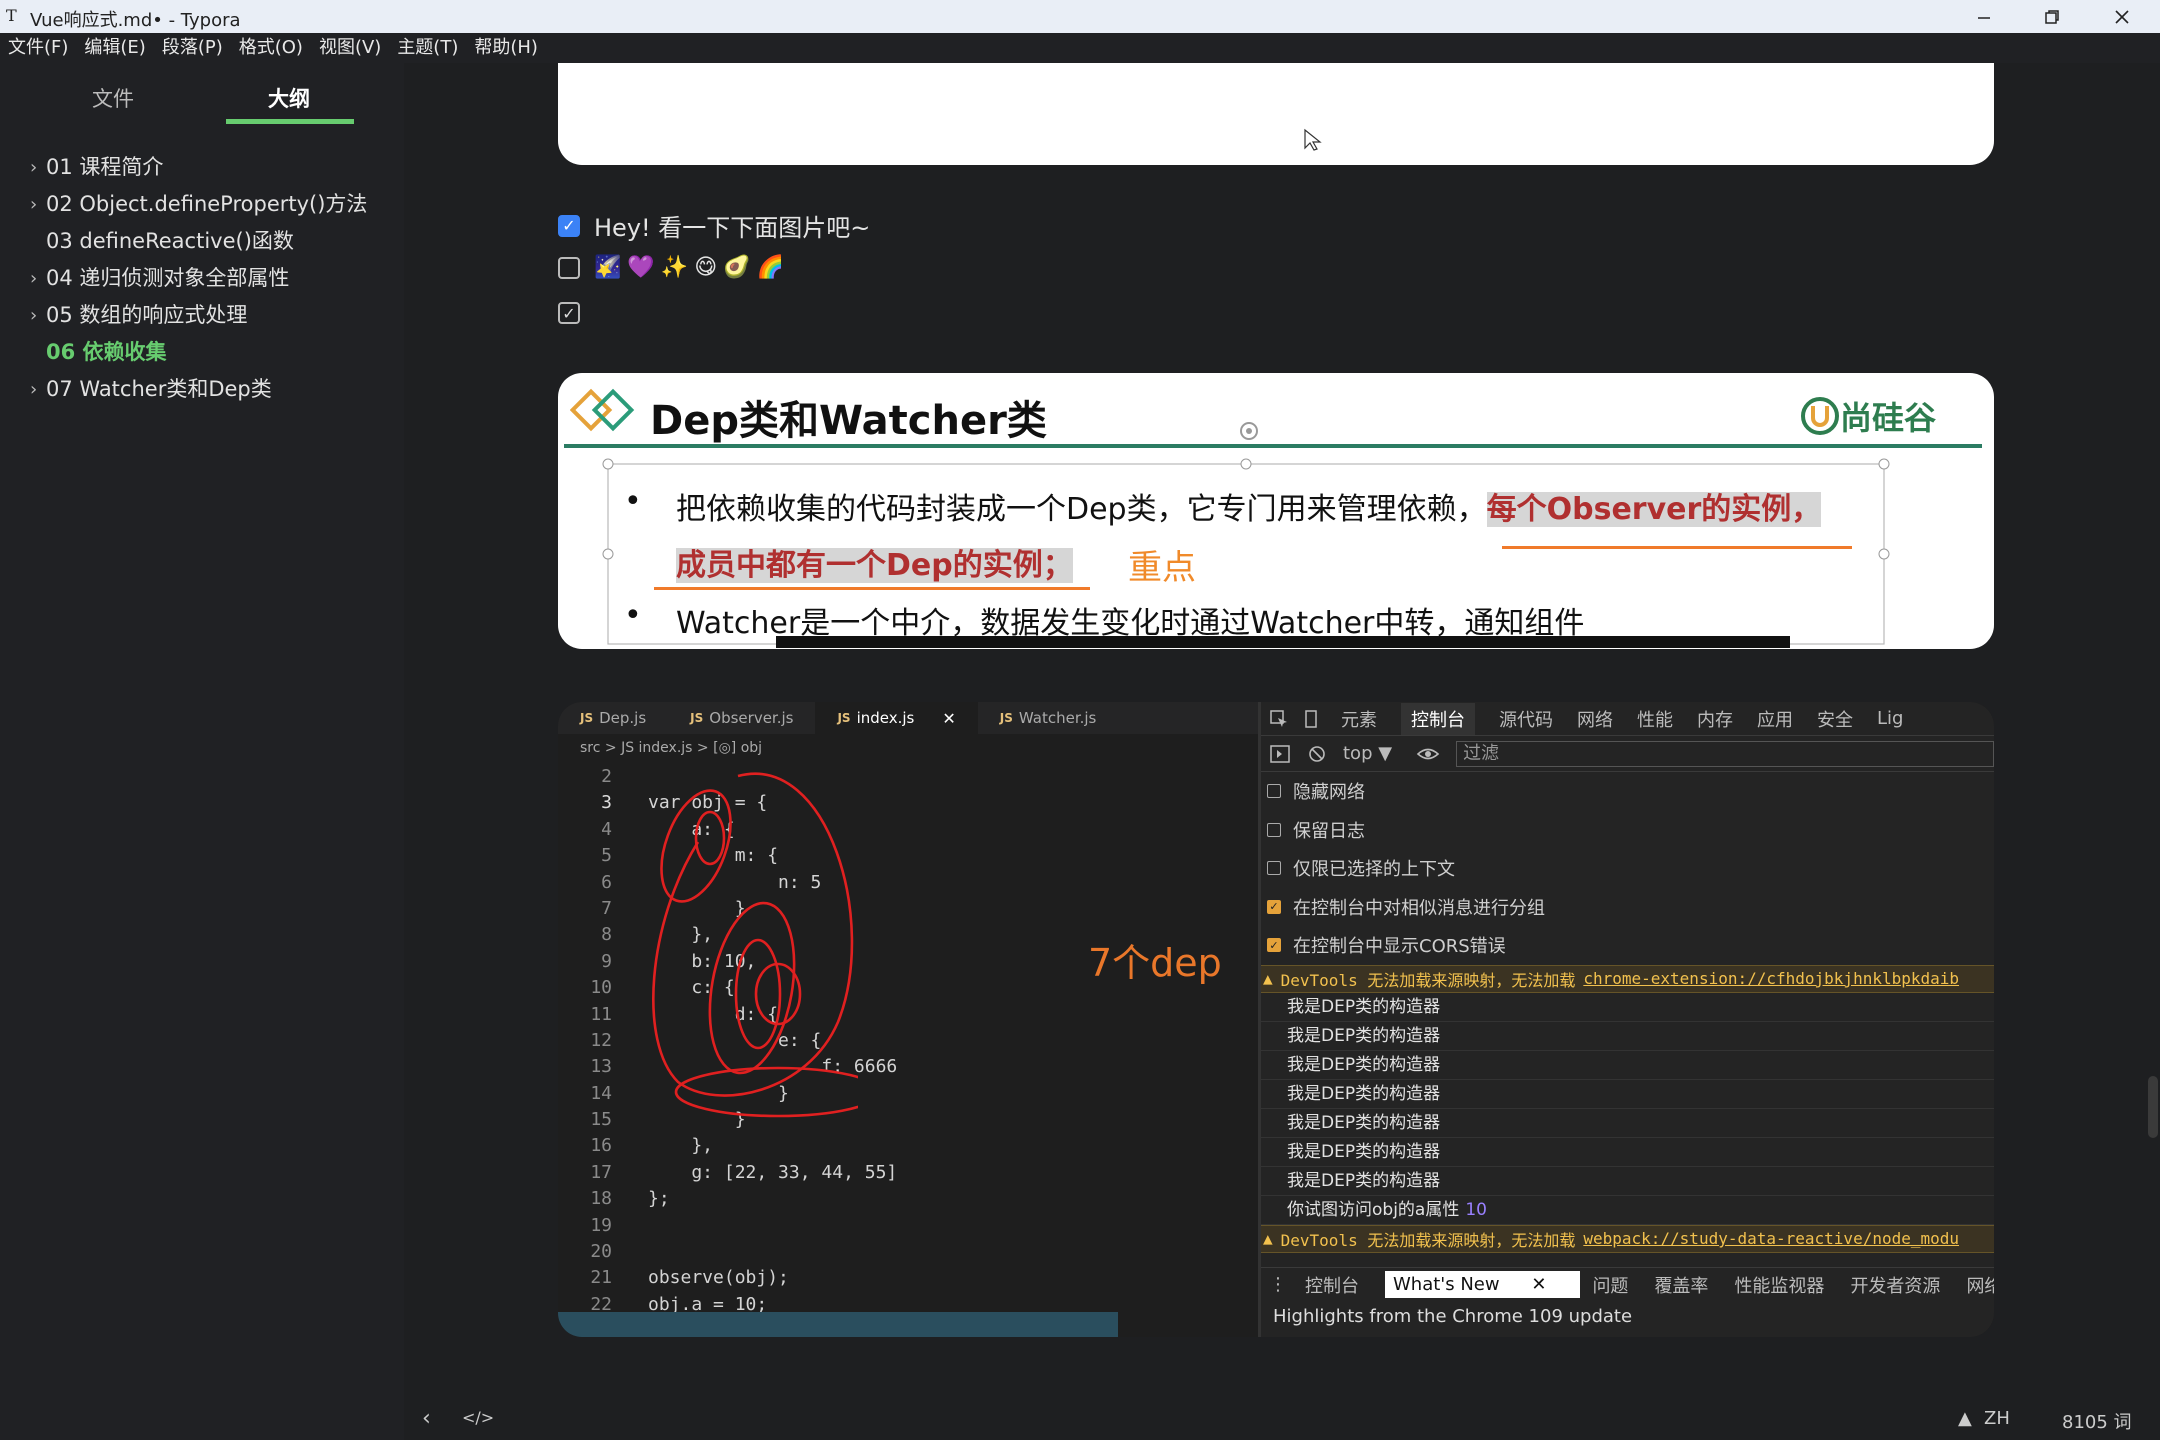 This screenshot has height=1440, width=2160. I want to click on devtools-tab-performance: 性能, so click(1655, 719).